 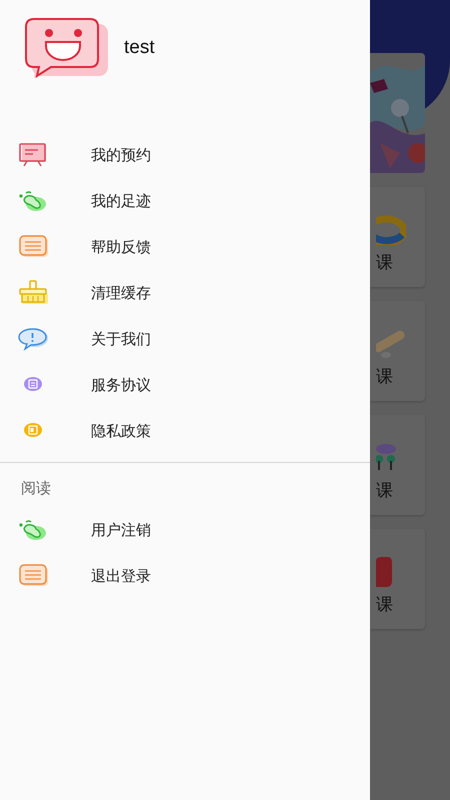 I want to click on menu-item: 服务协议, so click(x=185, y=385).